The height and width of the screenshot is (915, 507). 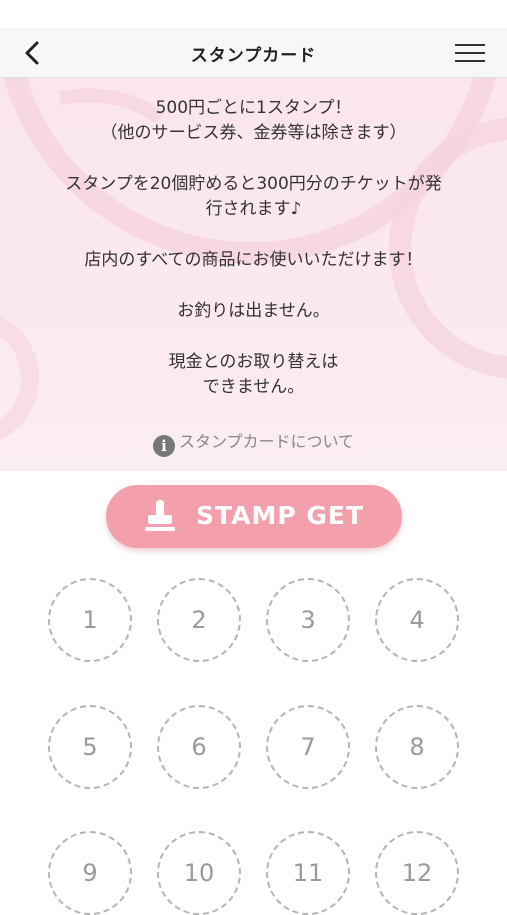 I want to click on stamp-slot-10: 10, so click(x=199, y=873).